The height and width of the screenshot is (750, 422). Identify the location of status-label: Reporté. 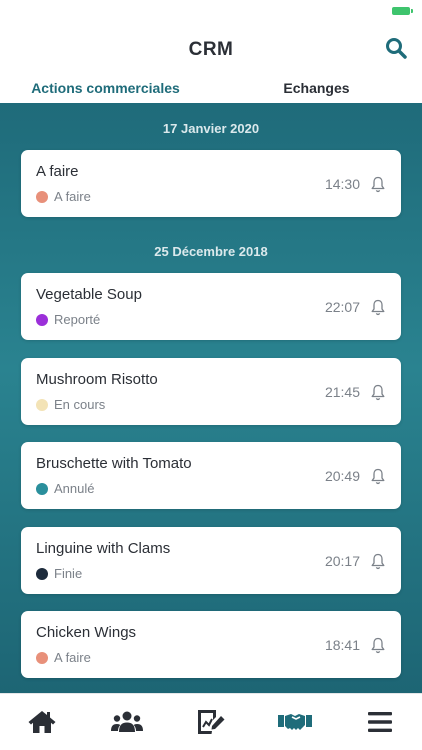
(77, 319).